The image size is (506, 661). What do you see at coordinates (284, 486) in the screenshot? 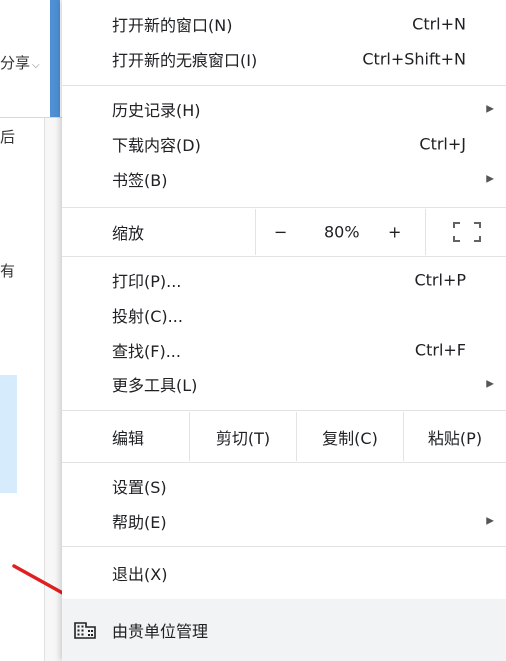
I see `menu-item-settings: 设置(S)` at bounding box center [284, 486].